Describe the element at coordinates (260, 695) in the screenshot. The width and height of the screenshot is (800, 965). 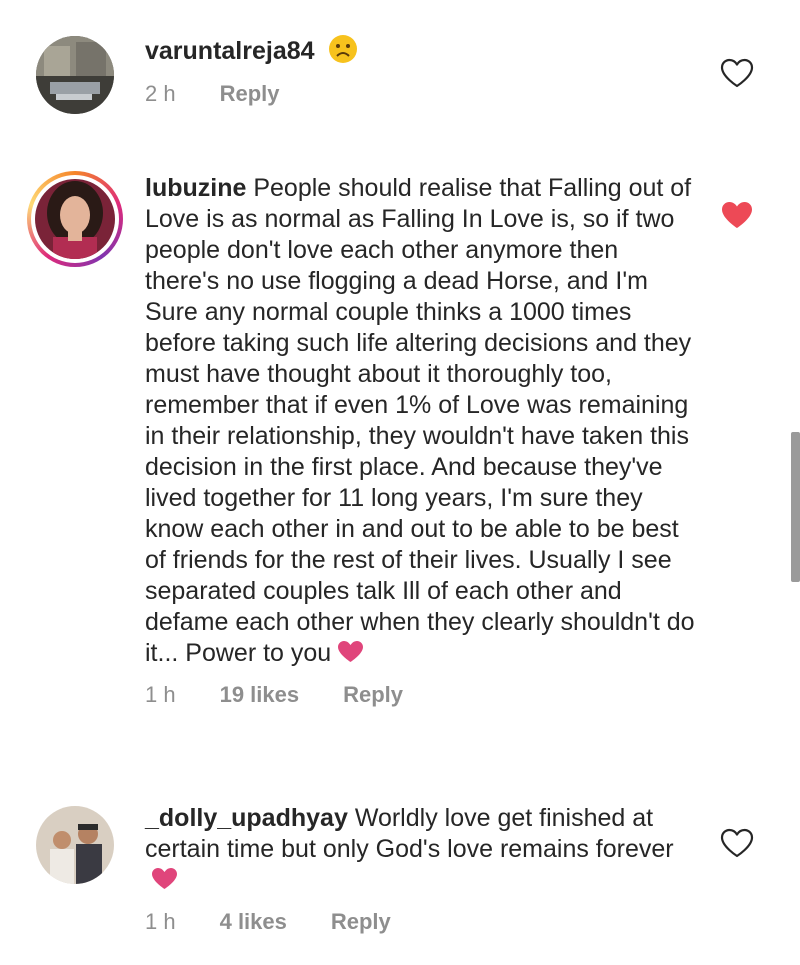
I see `likes-count: 19 likes` at that location.